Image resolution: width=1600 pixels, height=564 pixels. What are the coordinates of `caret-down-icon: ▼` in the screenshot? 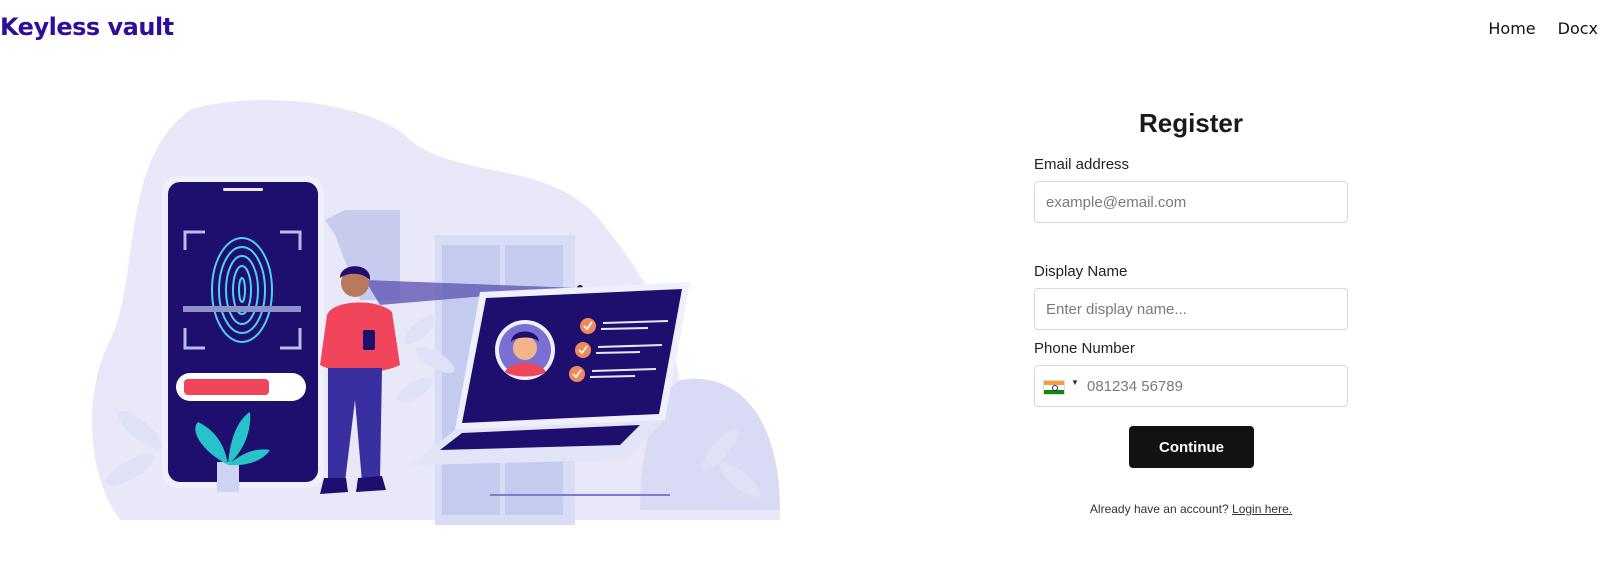 It's located at (1075, 382).